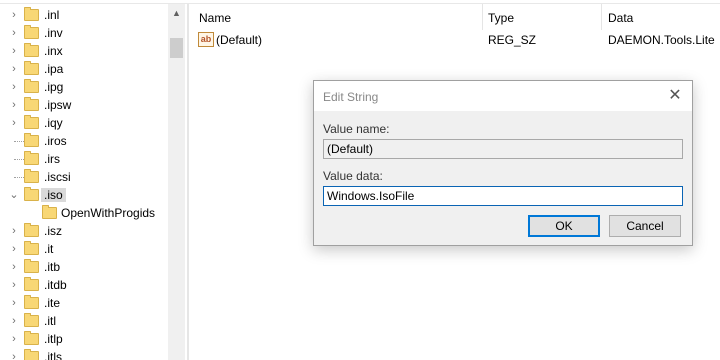 This screenshot has width=720, height=360. Describe the element at coordinates (503, 96) in the screenshot. I see `dialog-titlebar: Edit String ✕` at that location.